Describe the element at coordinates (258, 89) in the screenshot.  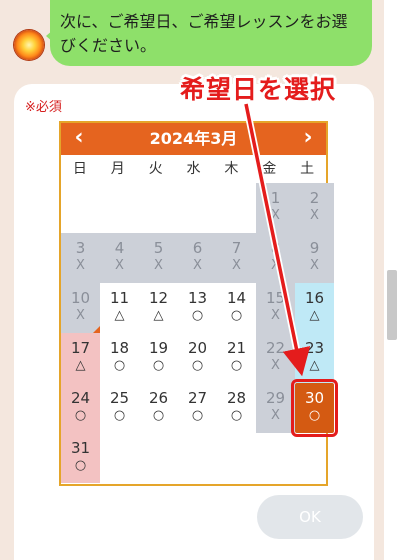
I see `annotation-label: 希望日を選択` at that location.